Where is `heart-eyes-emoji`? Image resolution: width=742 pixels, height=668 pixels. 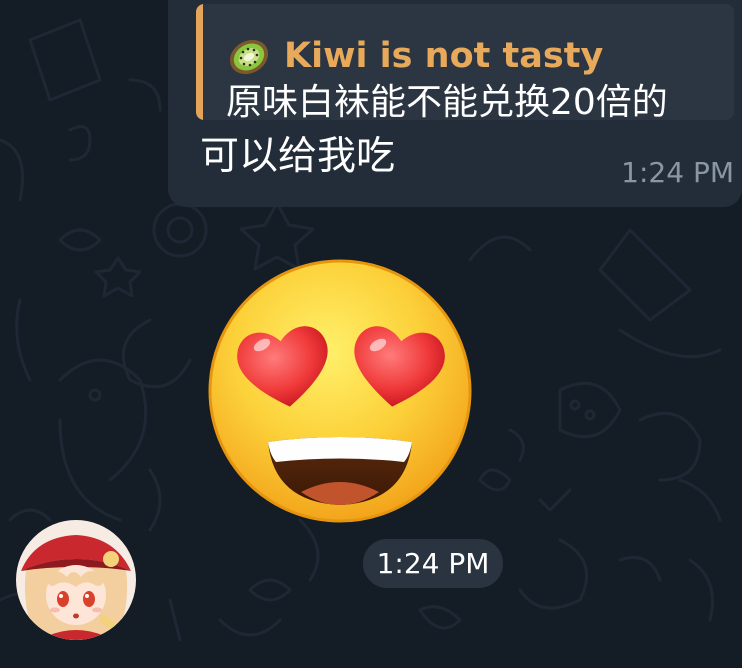
heart-eyes-emoji is located at coordinates (340, 391).